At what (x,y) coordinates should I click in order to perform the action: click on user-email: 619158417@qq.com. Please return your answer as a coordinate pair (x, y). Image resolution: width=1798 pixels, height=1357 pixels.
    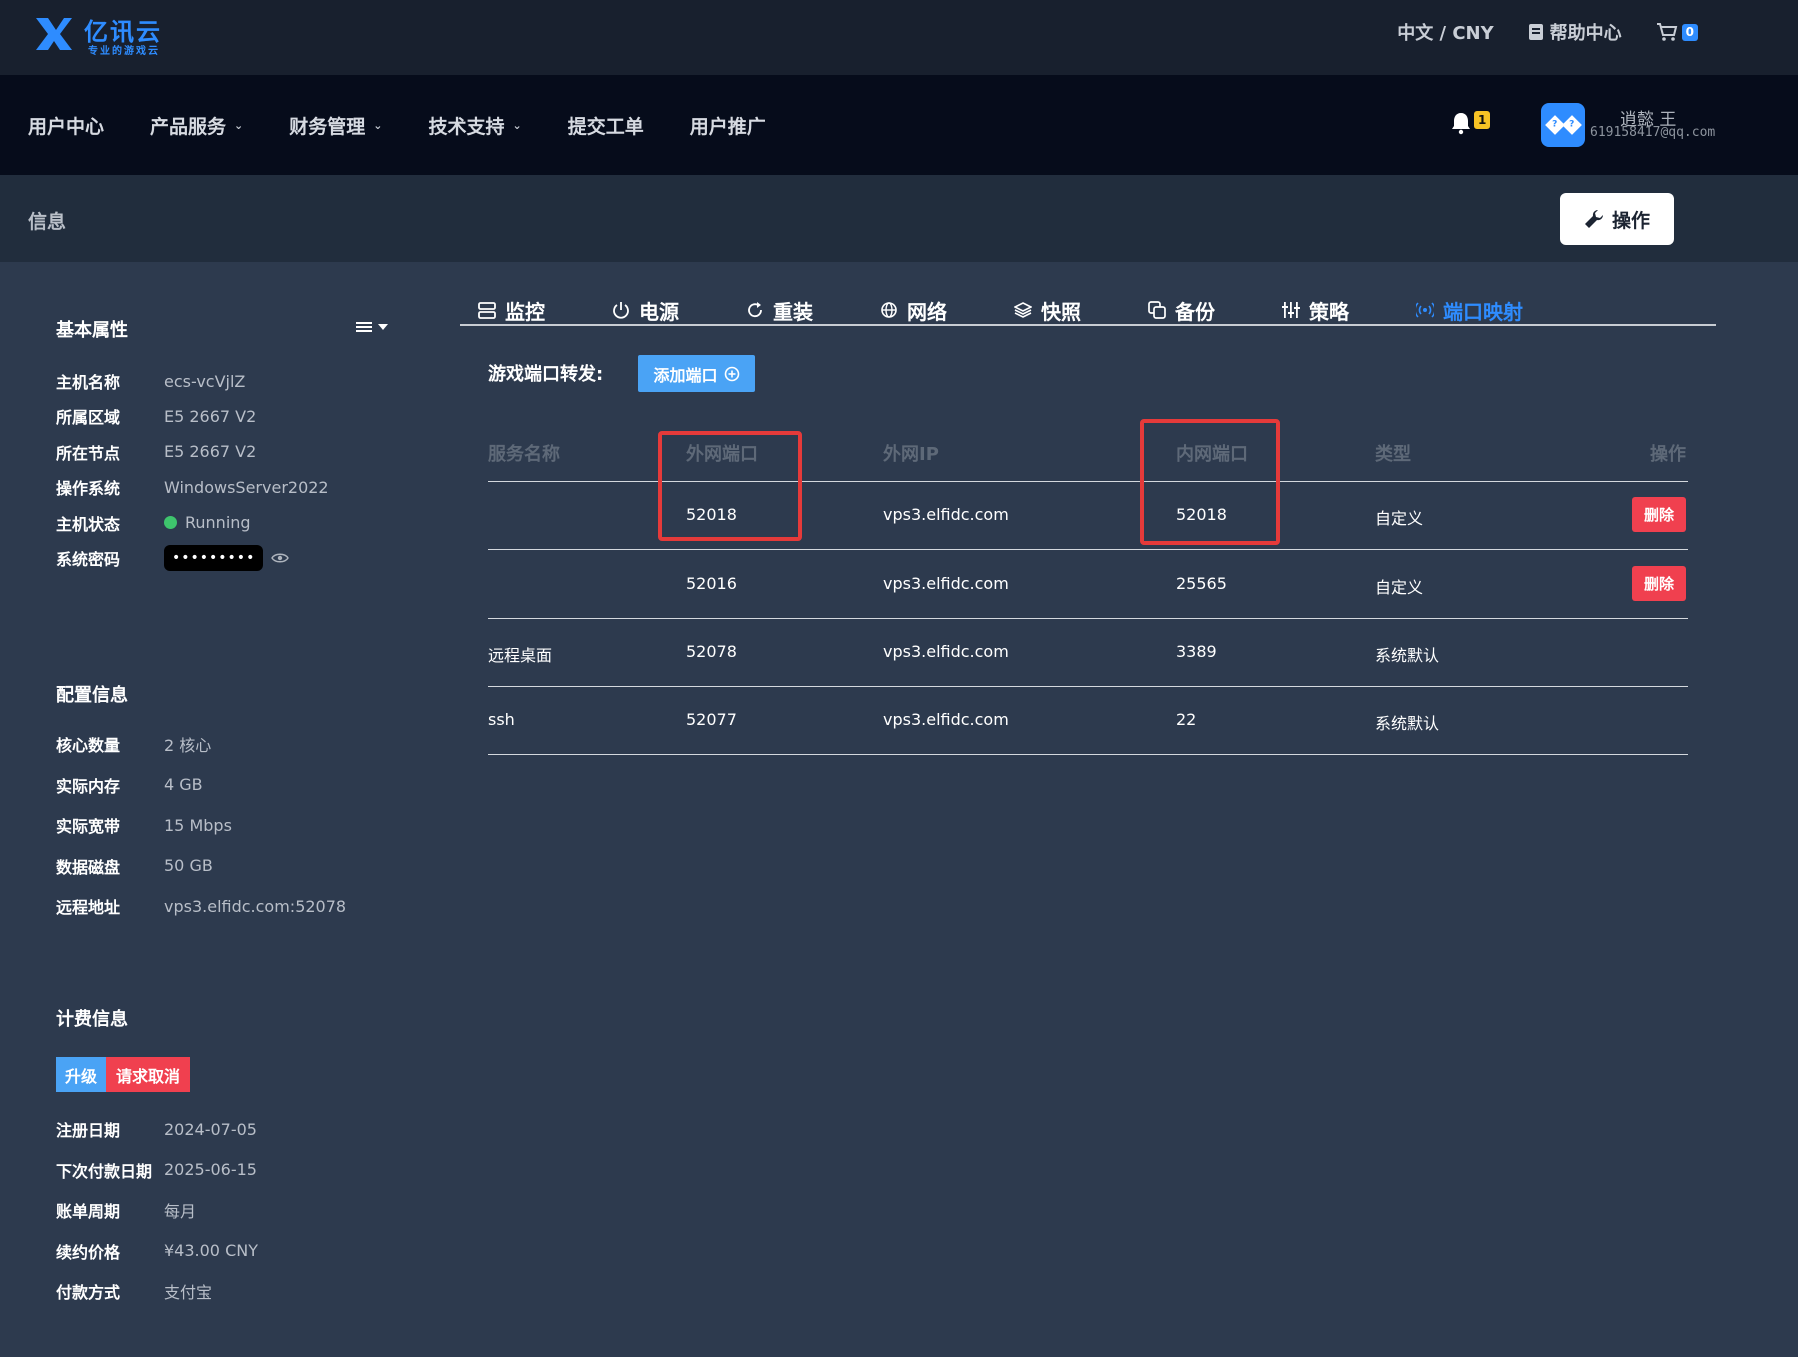
    Looking at the image, I should click on (1653, 132).